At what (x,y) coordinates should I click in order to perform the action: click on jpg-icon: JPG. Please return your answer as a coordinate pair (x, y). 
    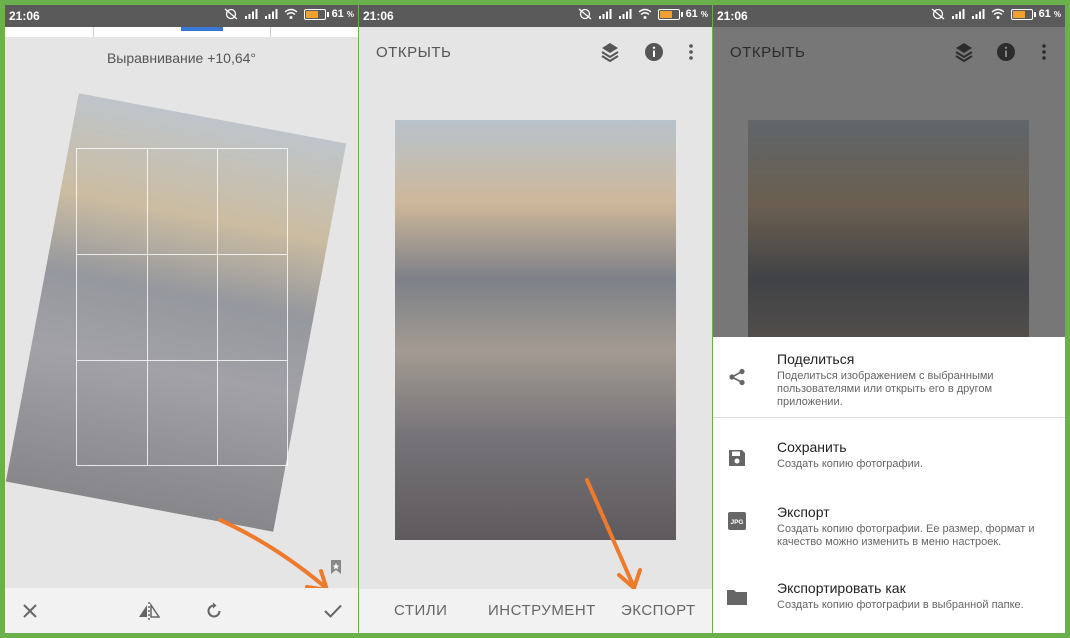
    Looking at the image, I should click on (737, 521).